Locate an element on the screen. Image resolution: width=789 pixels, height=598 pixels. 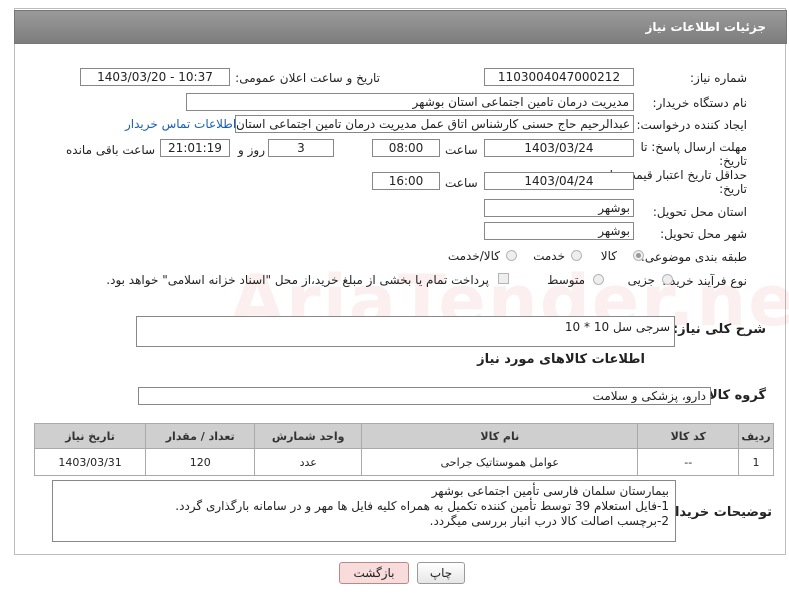
col-name: نام کالا is located at coordinates (500, 436).